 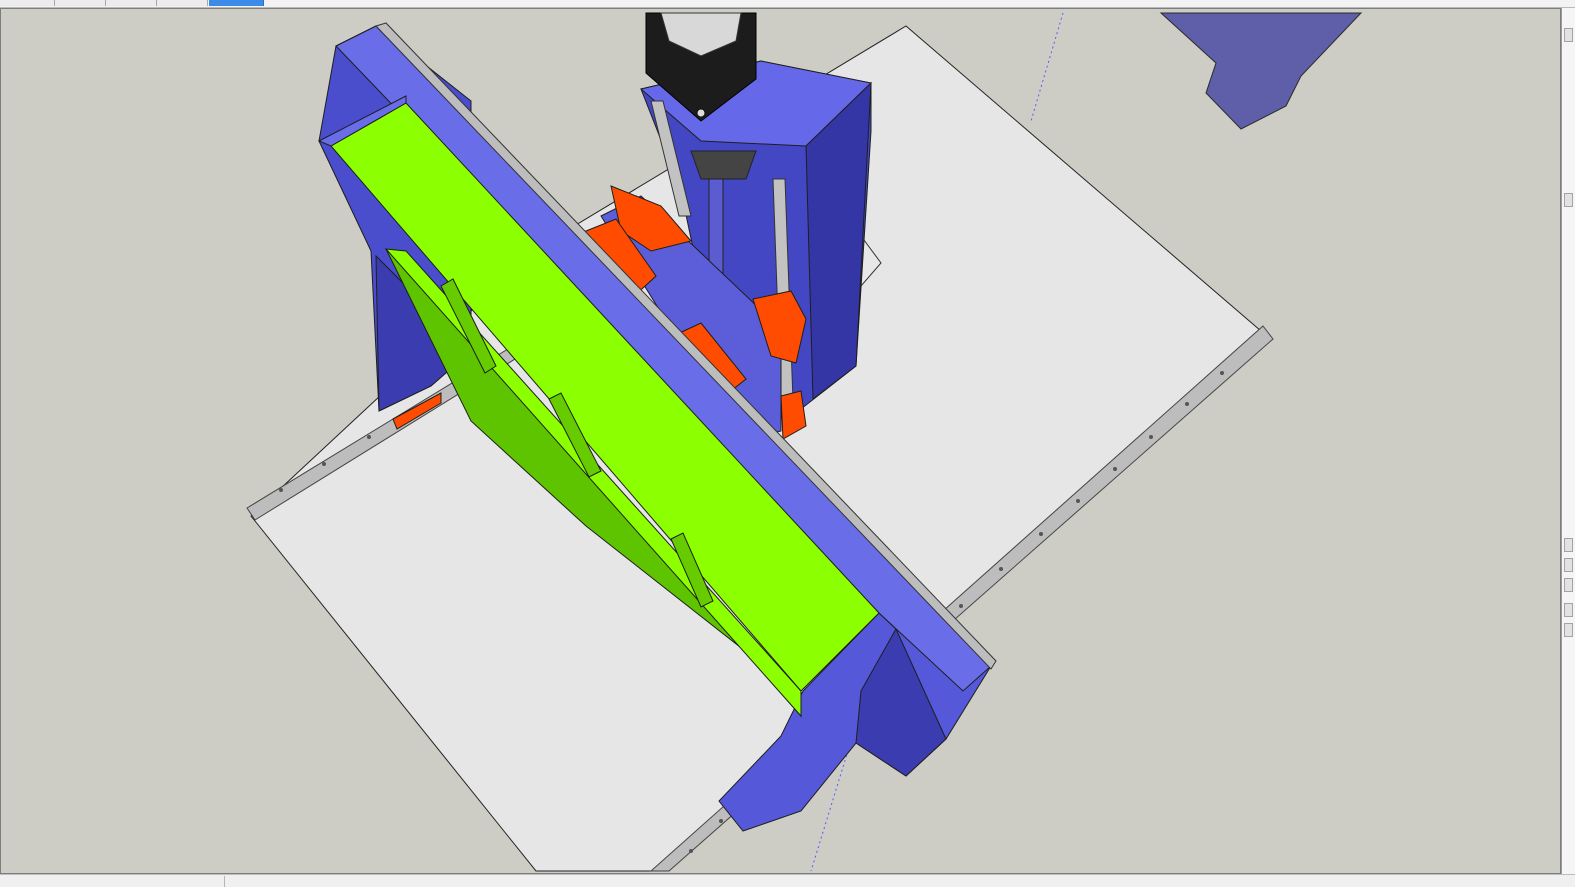 What do you see at coordinates (723, 165) in the screenshot?
I see `lead-screw-coupler` at bounding box center [723, 165].